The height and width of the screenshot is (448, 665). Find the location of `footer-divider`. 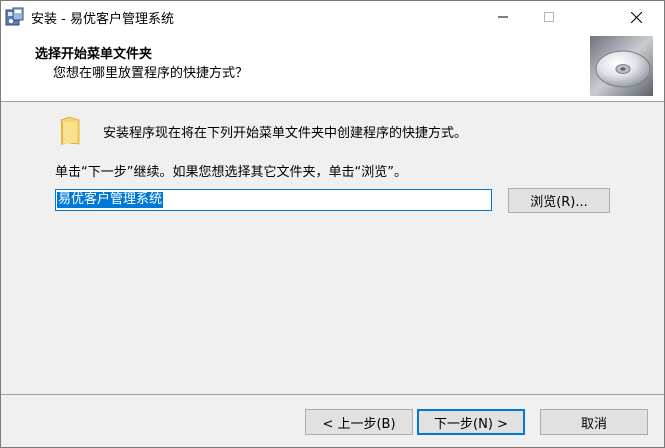

footer-divider is located at coordinates (332, 394).